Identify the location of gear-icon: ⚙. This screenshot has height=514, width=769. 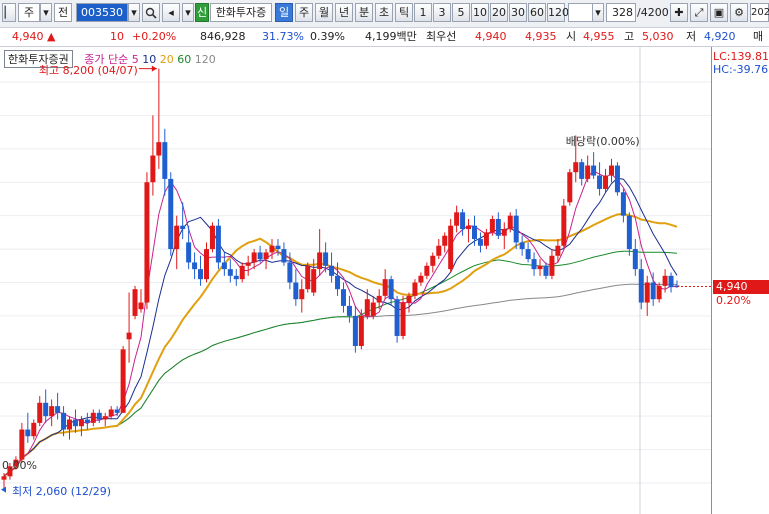
(739, 12).